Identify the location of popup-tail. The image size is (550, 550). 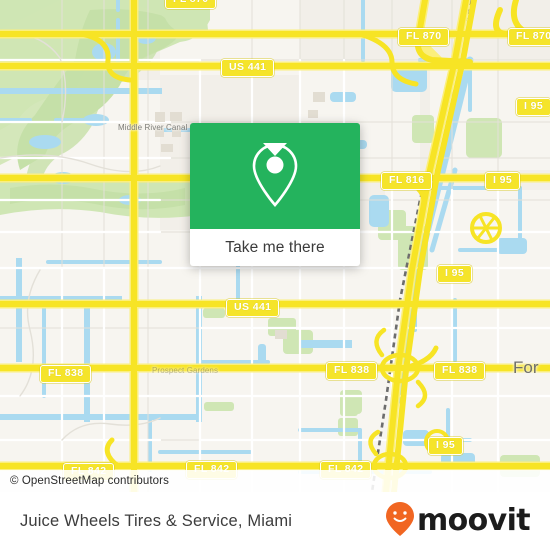
(275, 149).